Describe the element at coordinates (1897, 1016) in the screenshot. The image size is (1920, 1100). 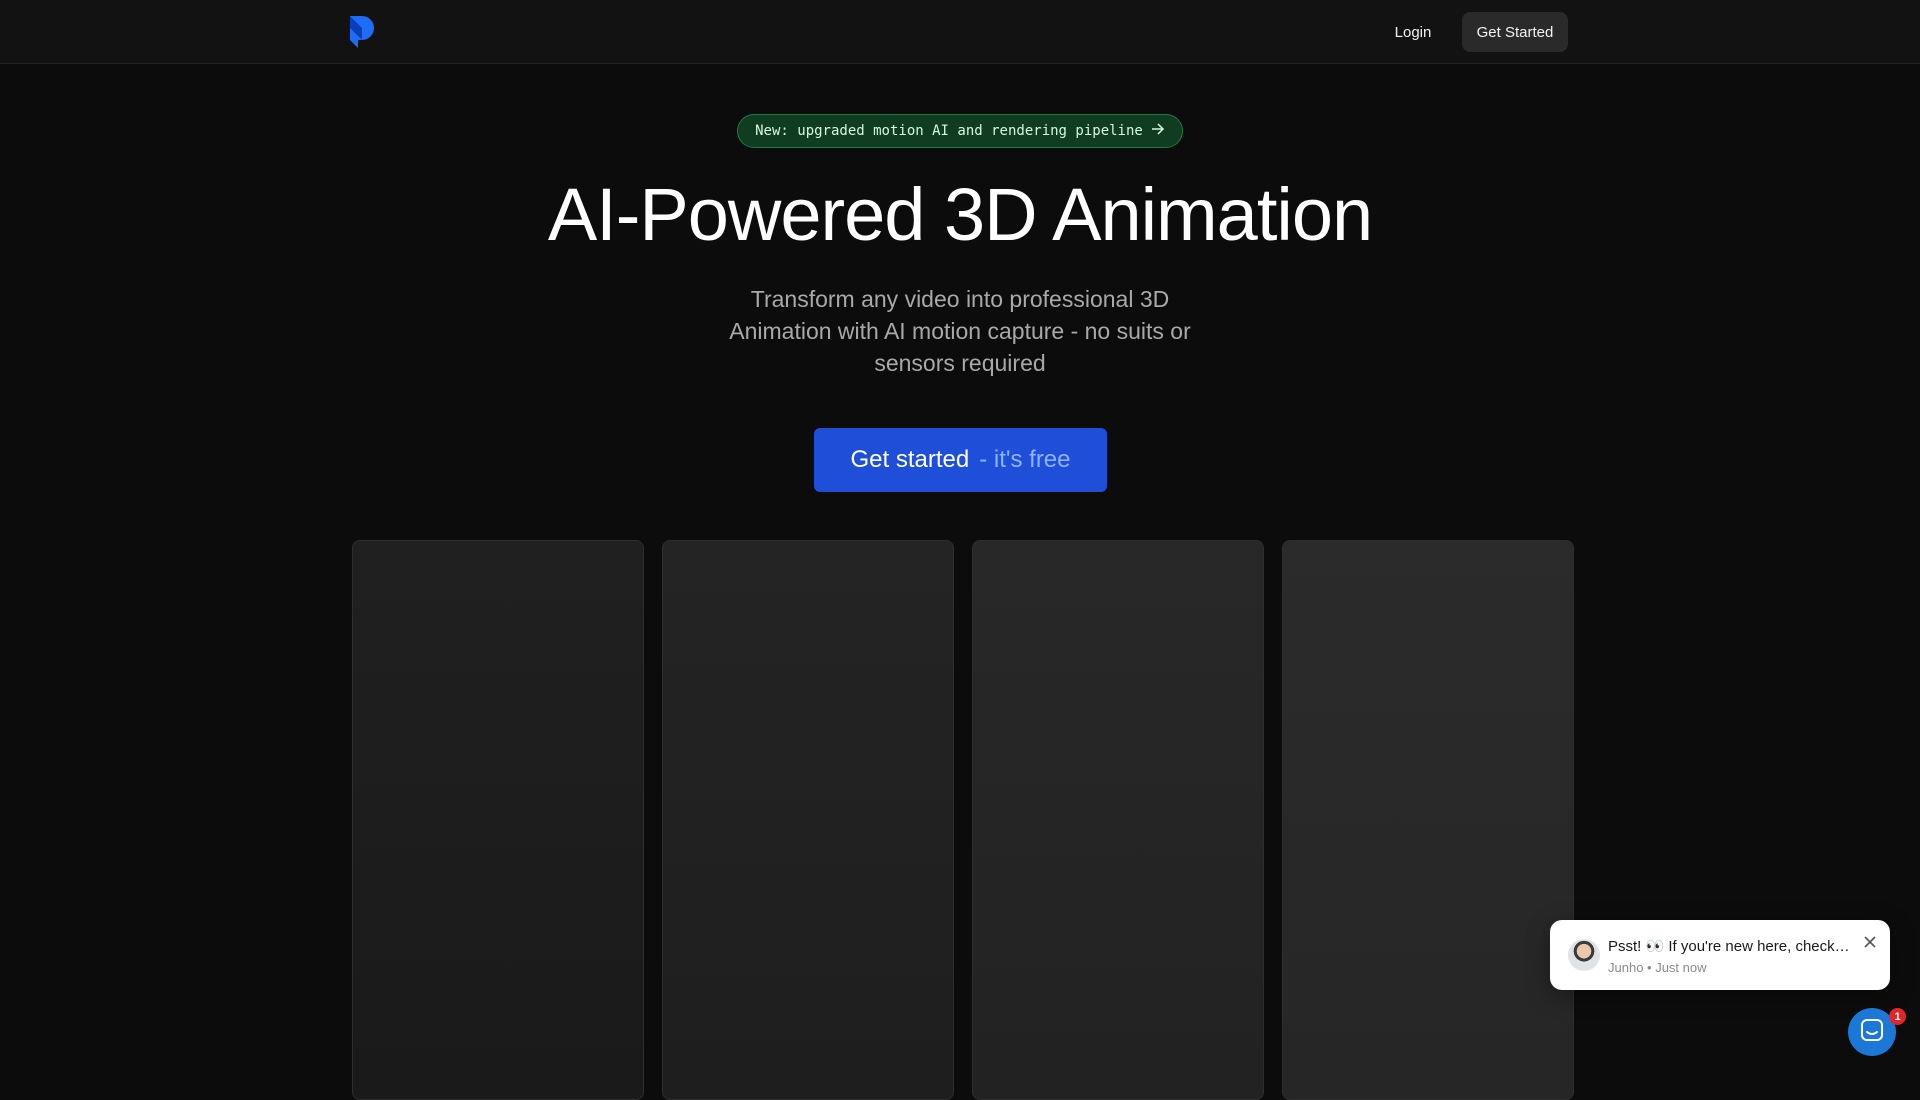
I see `unread-count-badge: 1` at that location.